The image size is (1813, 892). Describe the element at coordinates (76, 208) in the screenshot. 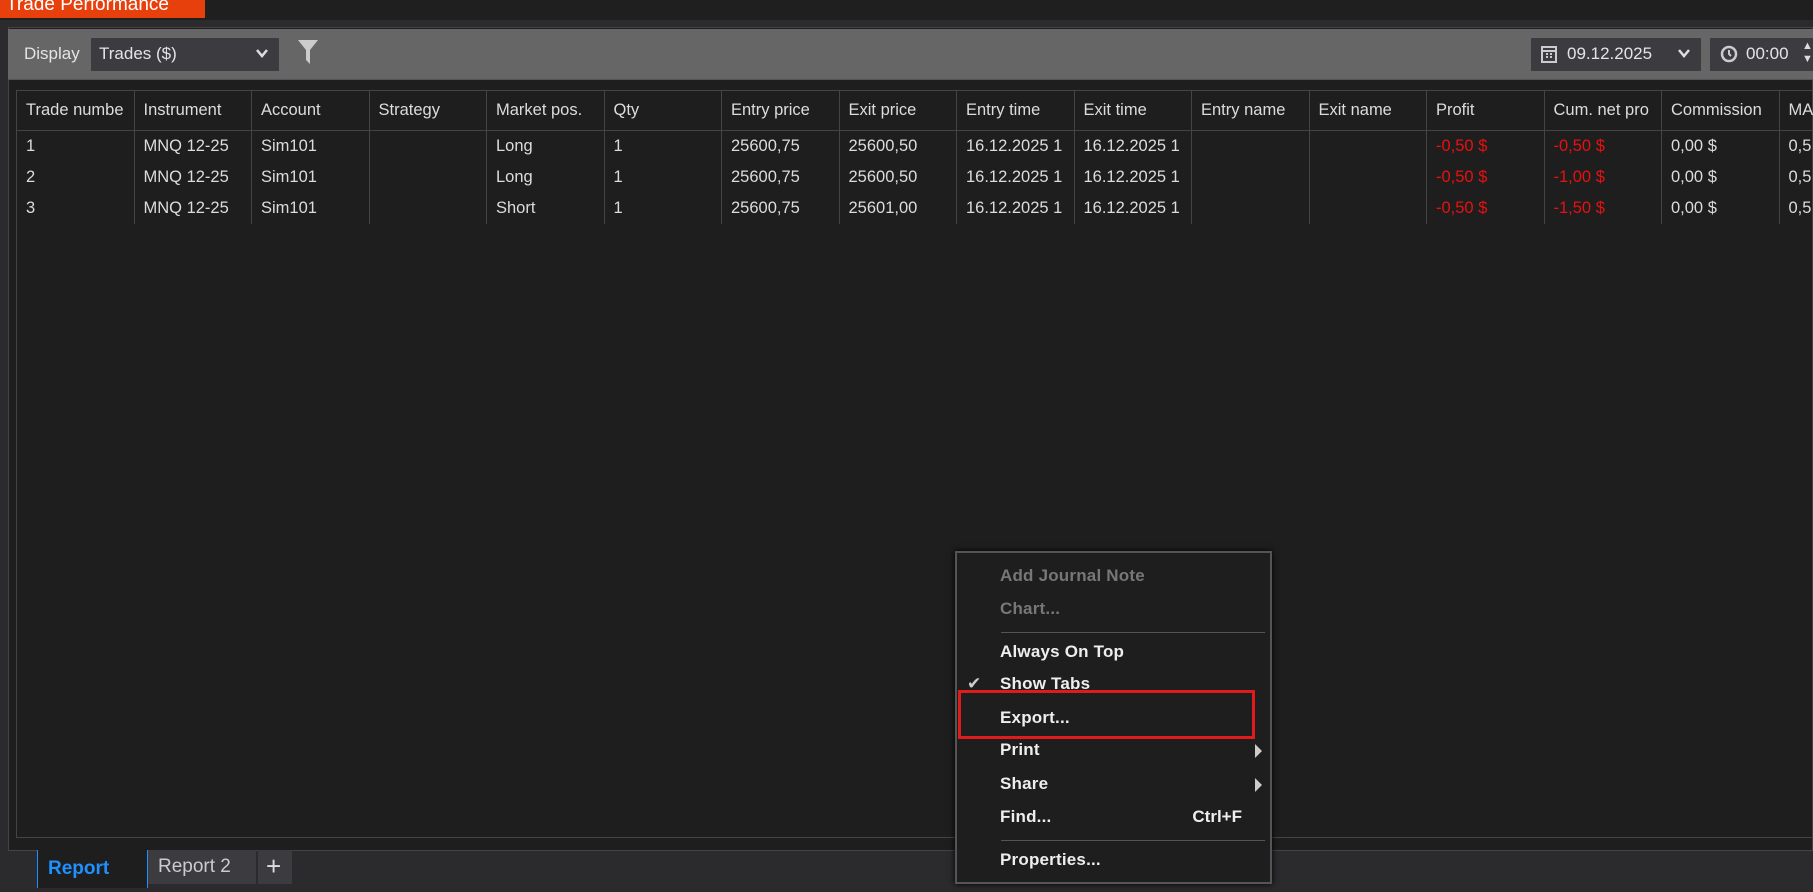

I see `table-cell: 3` at that location.